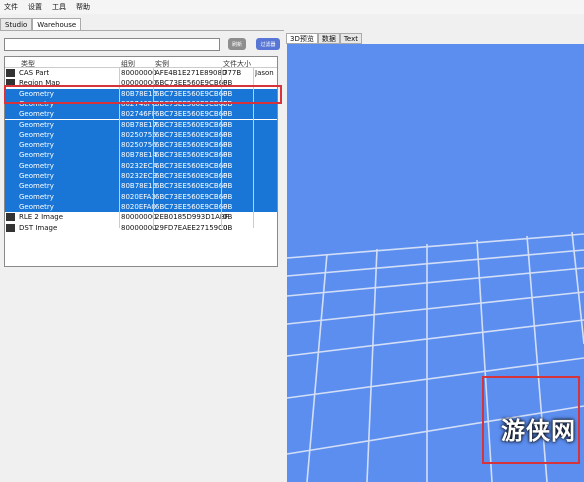  What do you see at coordinates (292, 7) in the screenshot?
I see `menubar: 文件 设置 工具 帮助` at bounding box center [292, 7].